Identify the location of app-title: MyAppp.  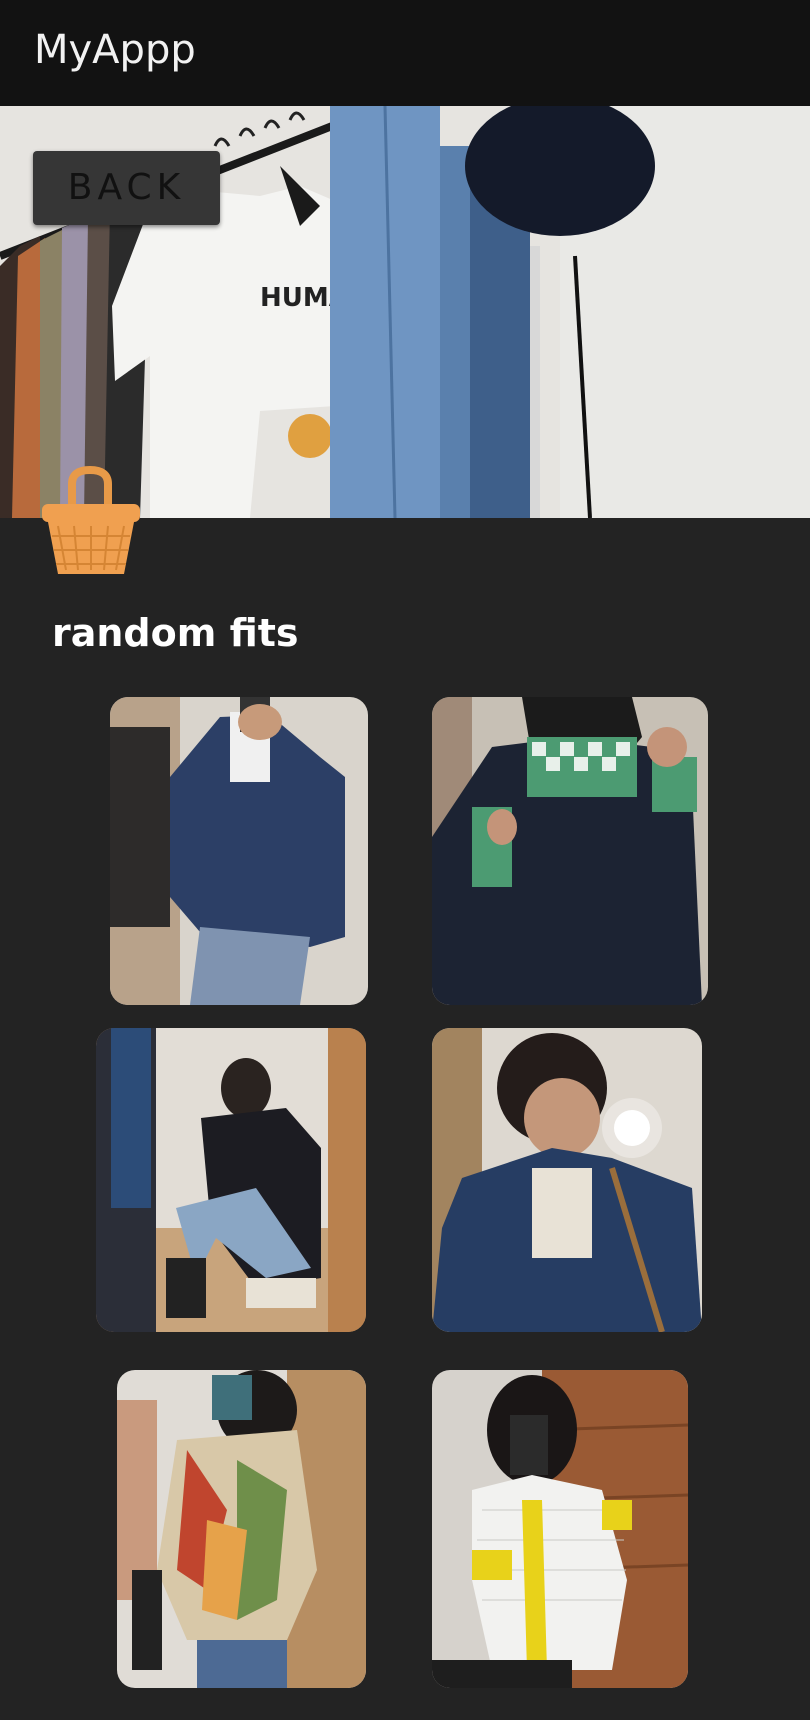
(115, 50).